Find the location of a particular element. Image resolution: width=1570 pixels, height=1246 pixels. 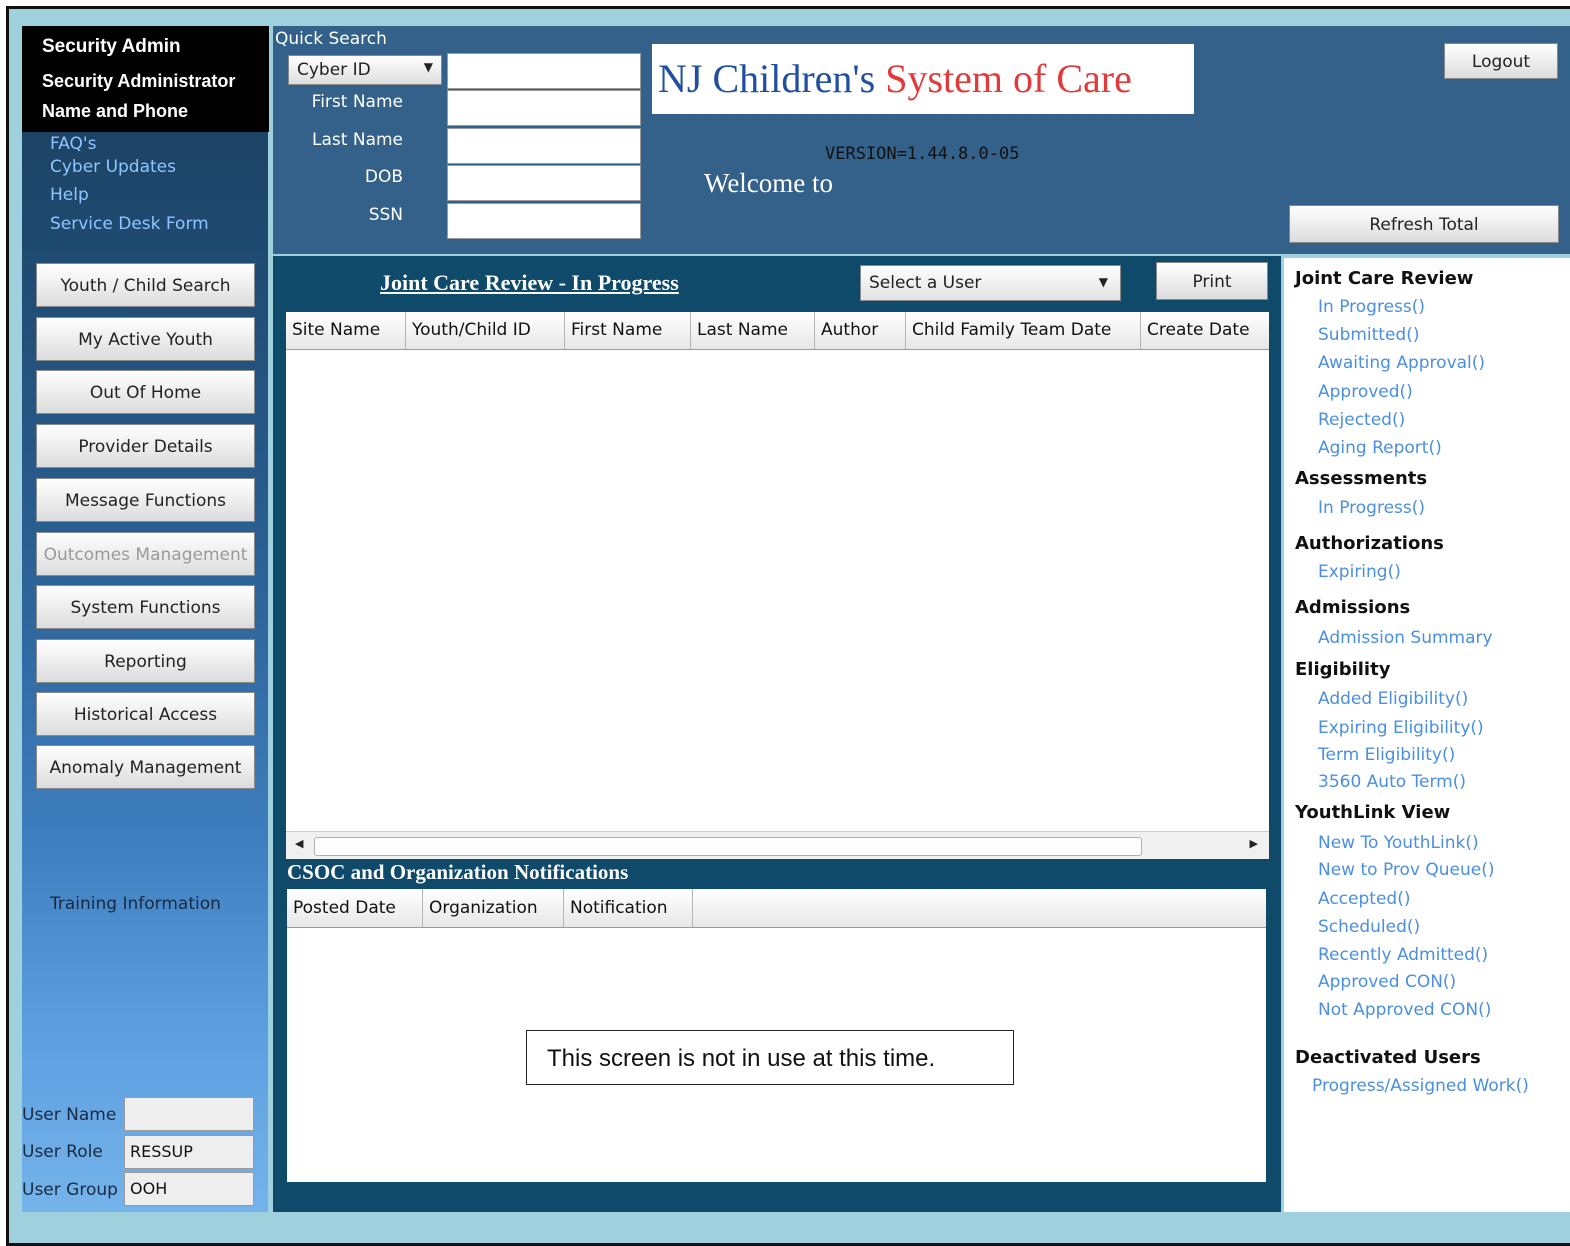

first-name-label: First Name is located at coordinates (357, 102).